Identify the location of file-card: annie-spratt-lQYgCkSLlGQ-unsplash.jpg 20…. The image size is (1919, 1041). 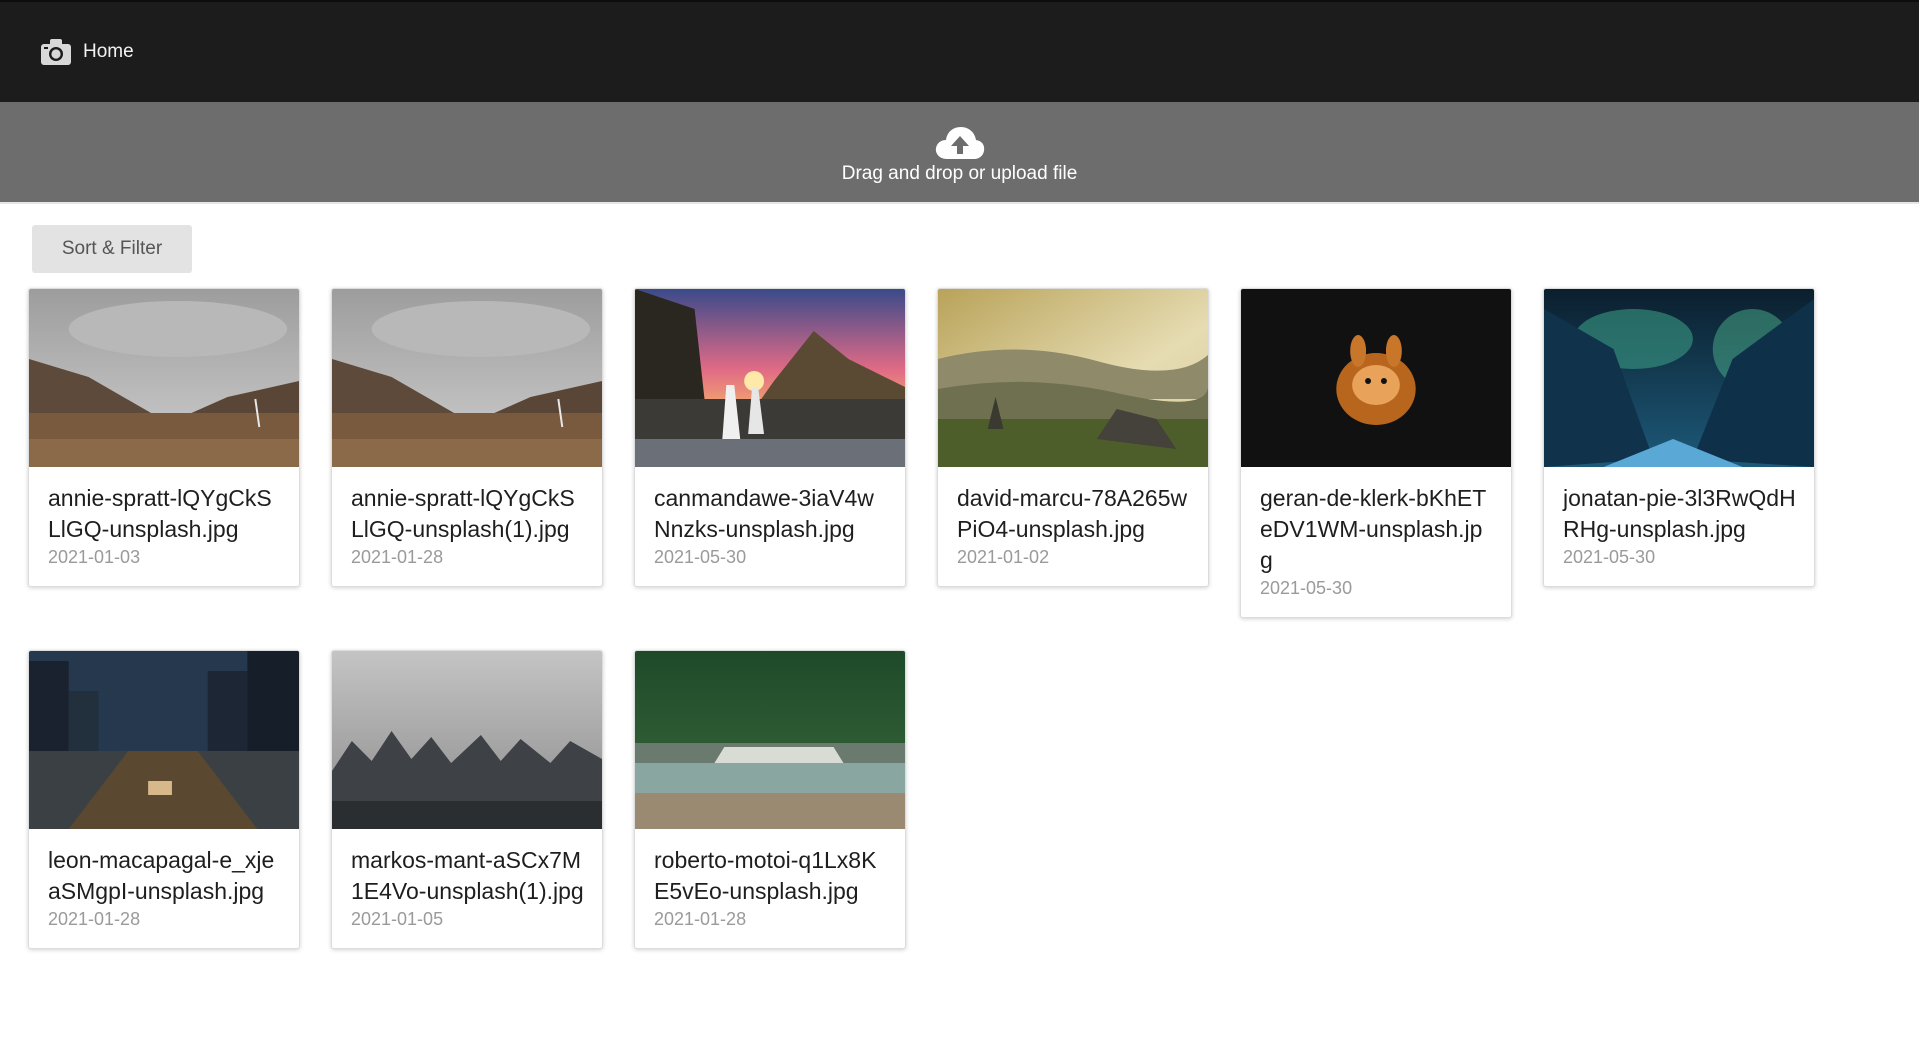
(164, 437).